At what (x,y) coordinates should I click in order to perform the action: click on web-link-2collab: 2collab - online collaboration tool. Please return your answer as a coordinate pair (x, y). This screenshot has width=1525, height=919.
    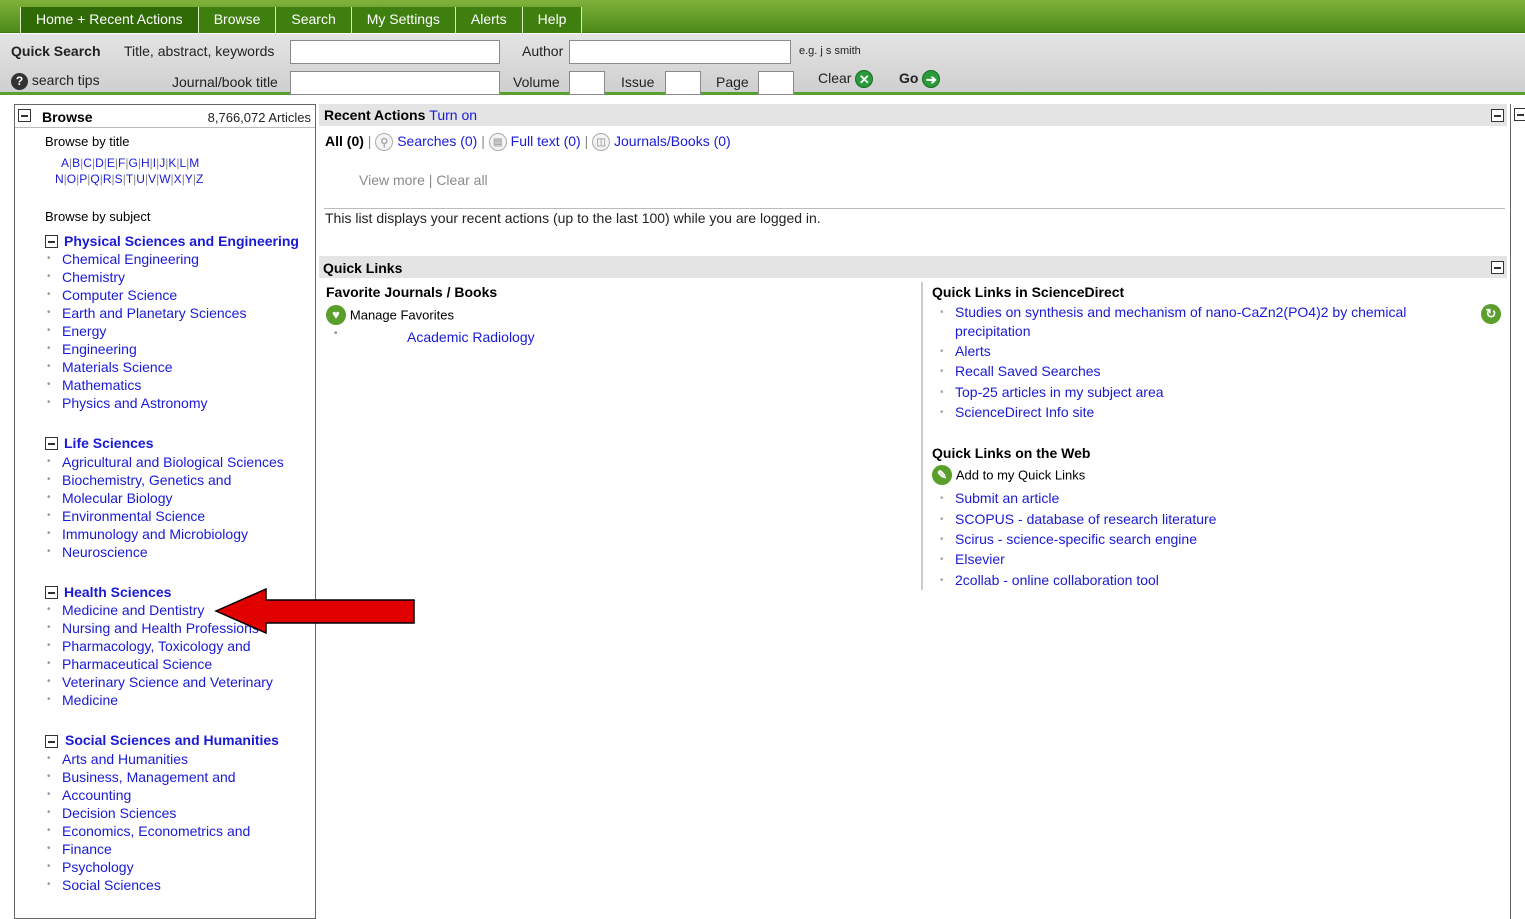
    Looking at the image, I should click on (1049, 580).